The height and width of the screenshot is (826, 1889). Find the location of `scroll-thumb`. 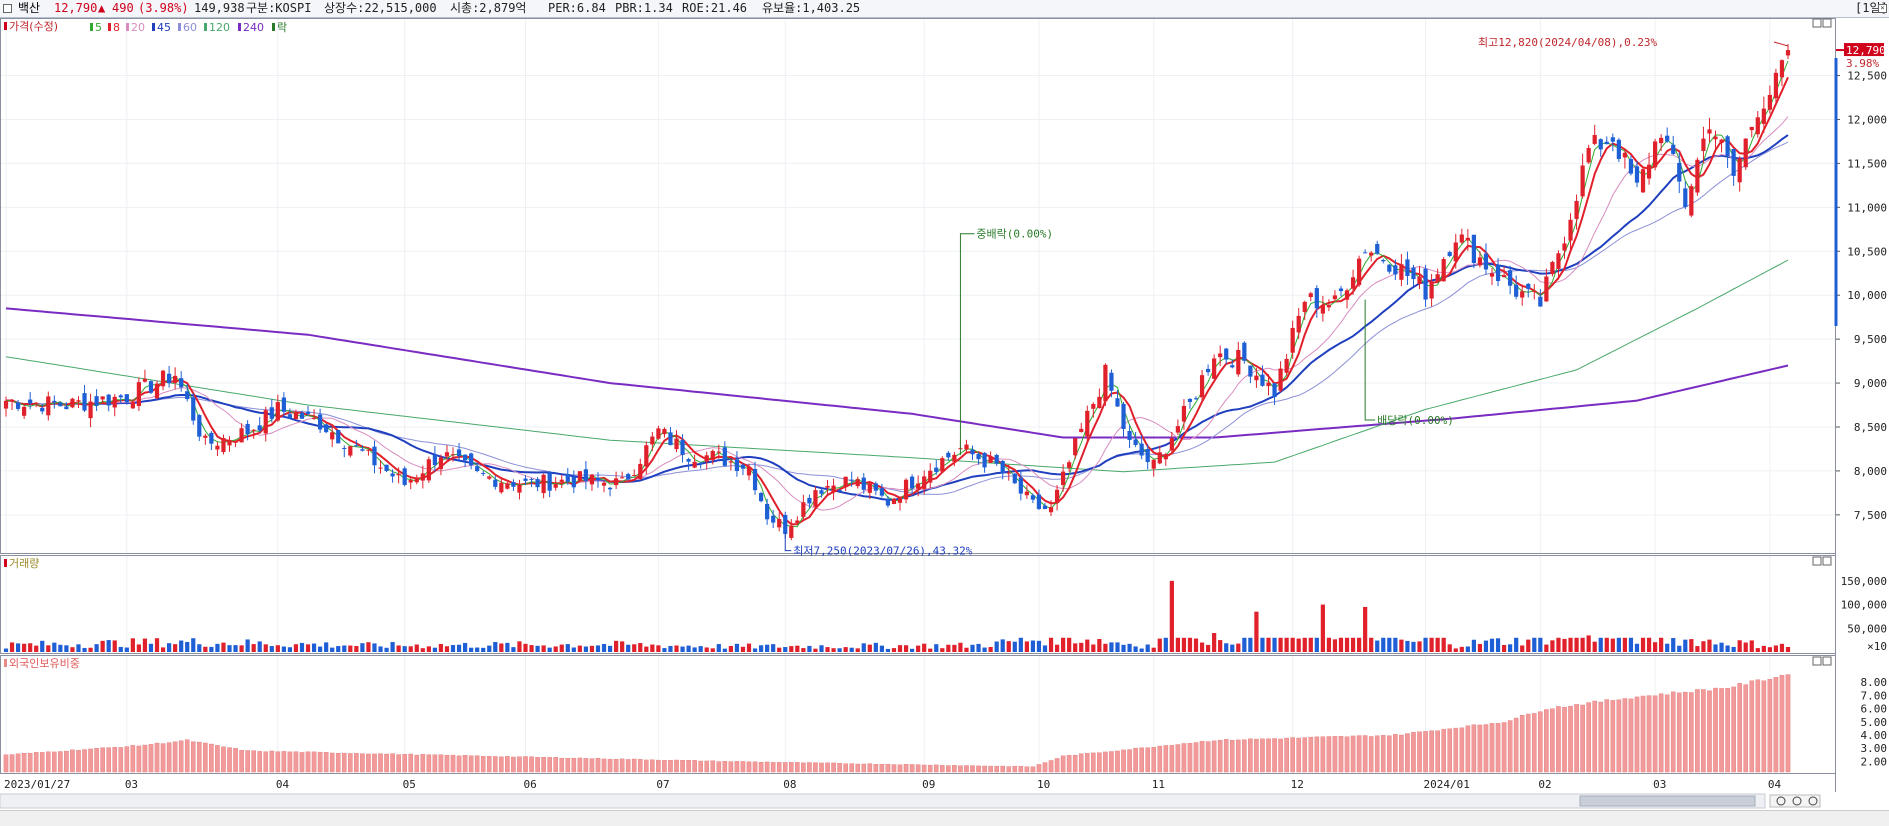

scroll-thumb is located at coordinates (1667, 801).